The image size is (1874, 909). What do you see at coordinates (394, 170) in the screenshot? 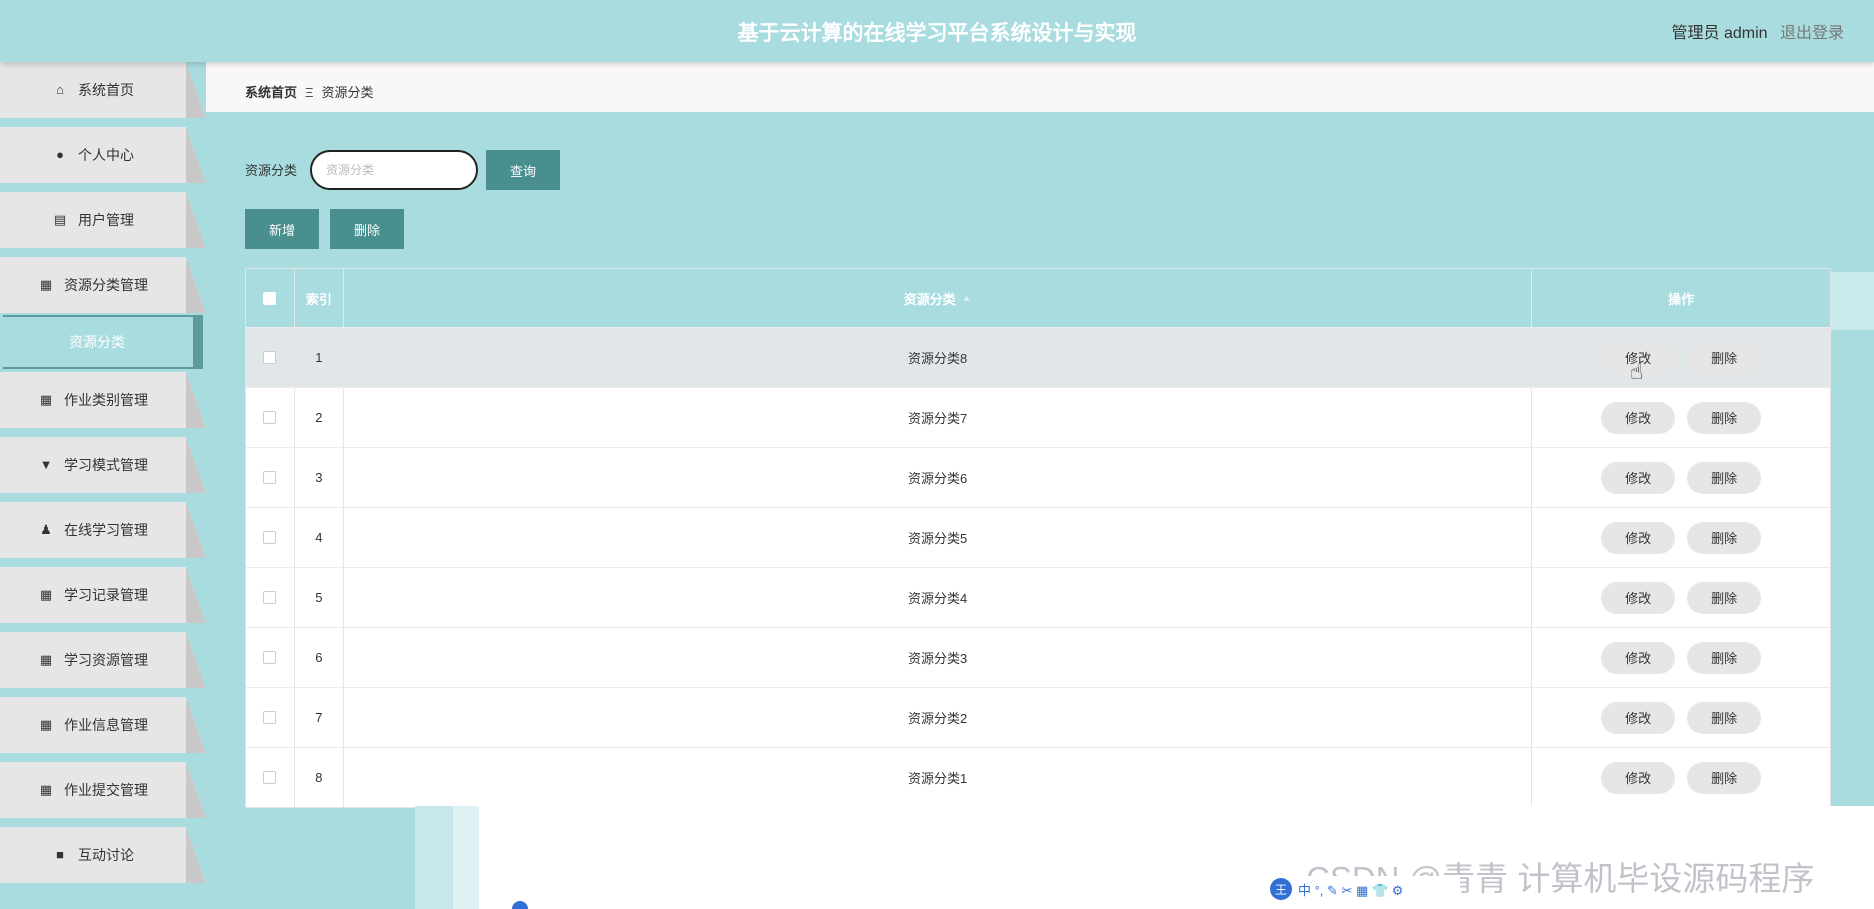
I see `search-input` at bounding box center [394, 170].